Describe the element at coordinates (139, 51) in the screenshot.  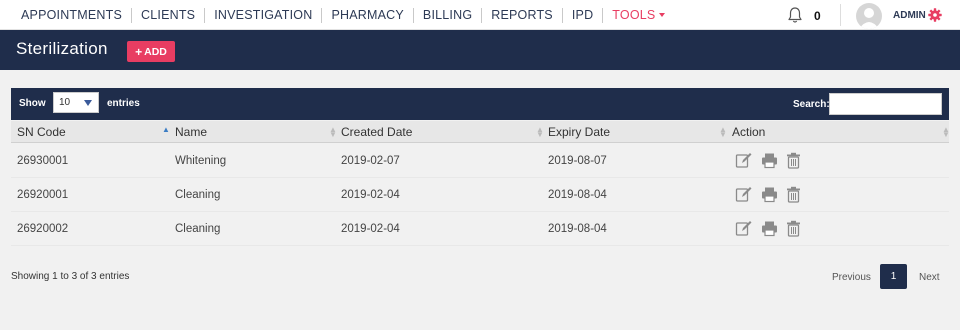
I see `plus-icon: +` at that location.